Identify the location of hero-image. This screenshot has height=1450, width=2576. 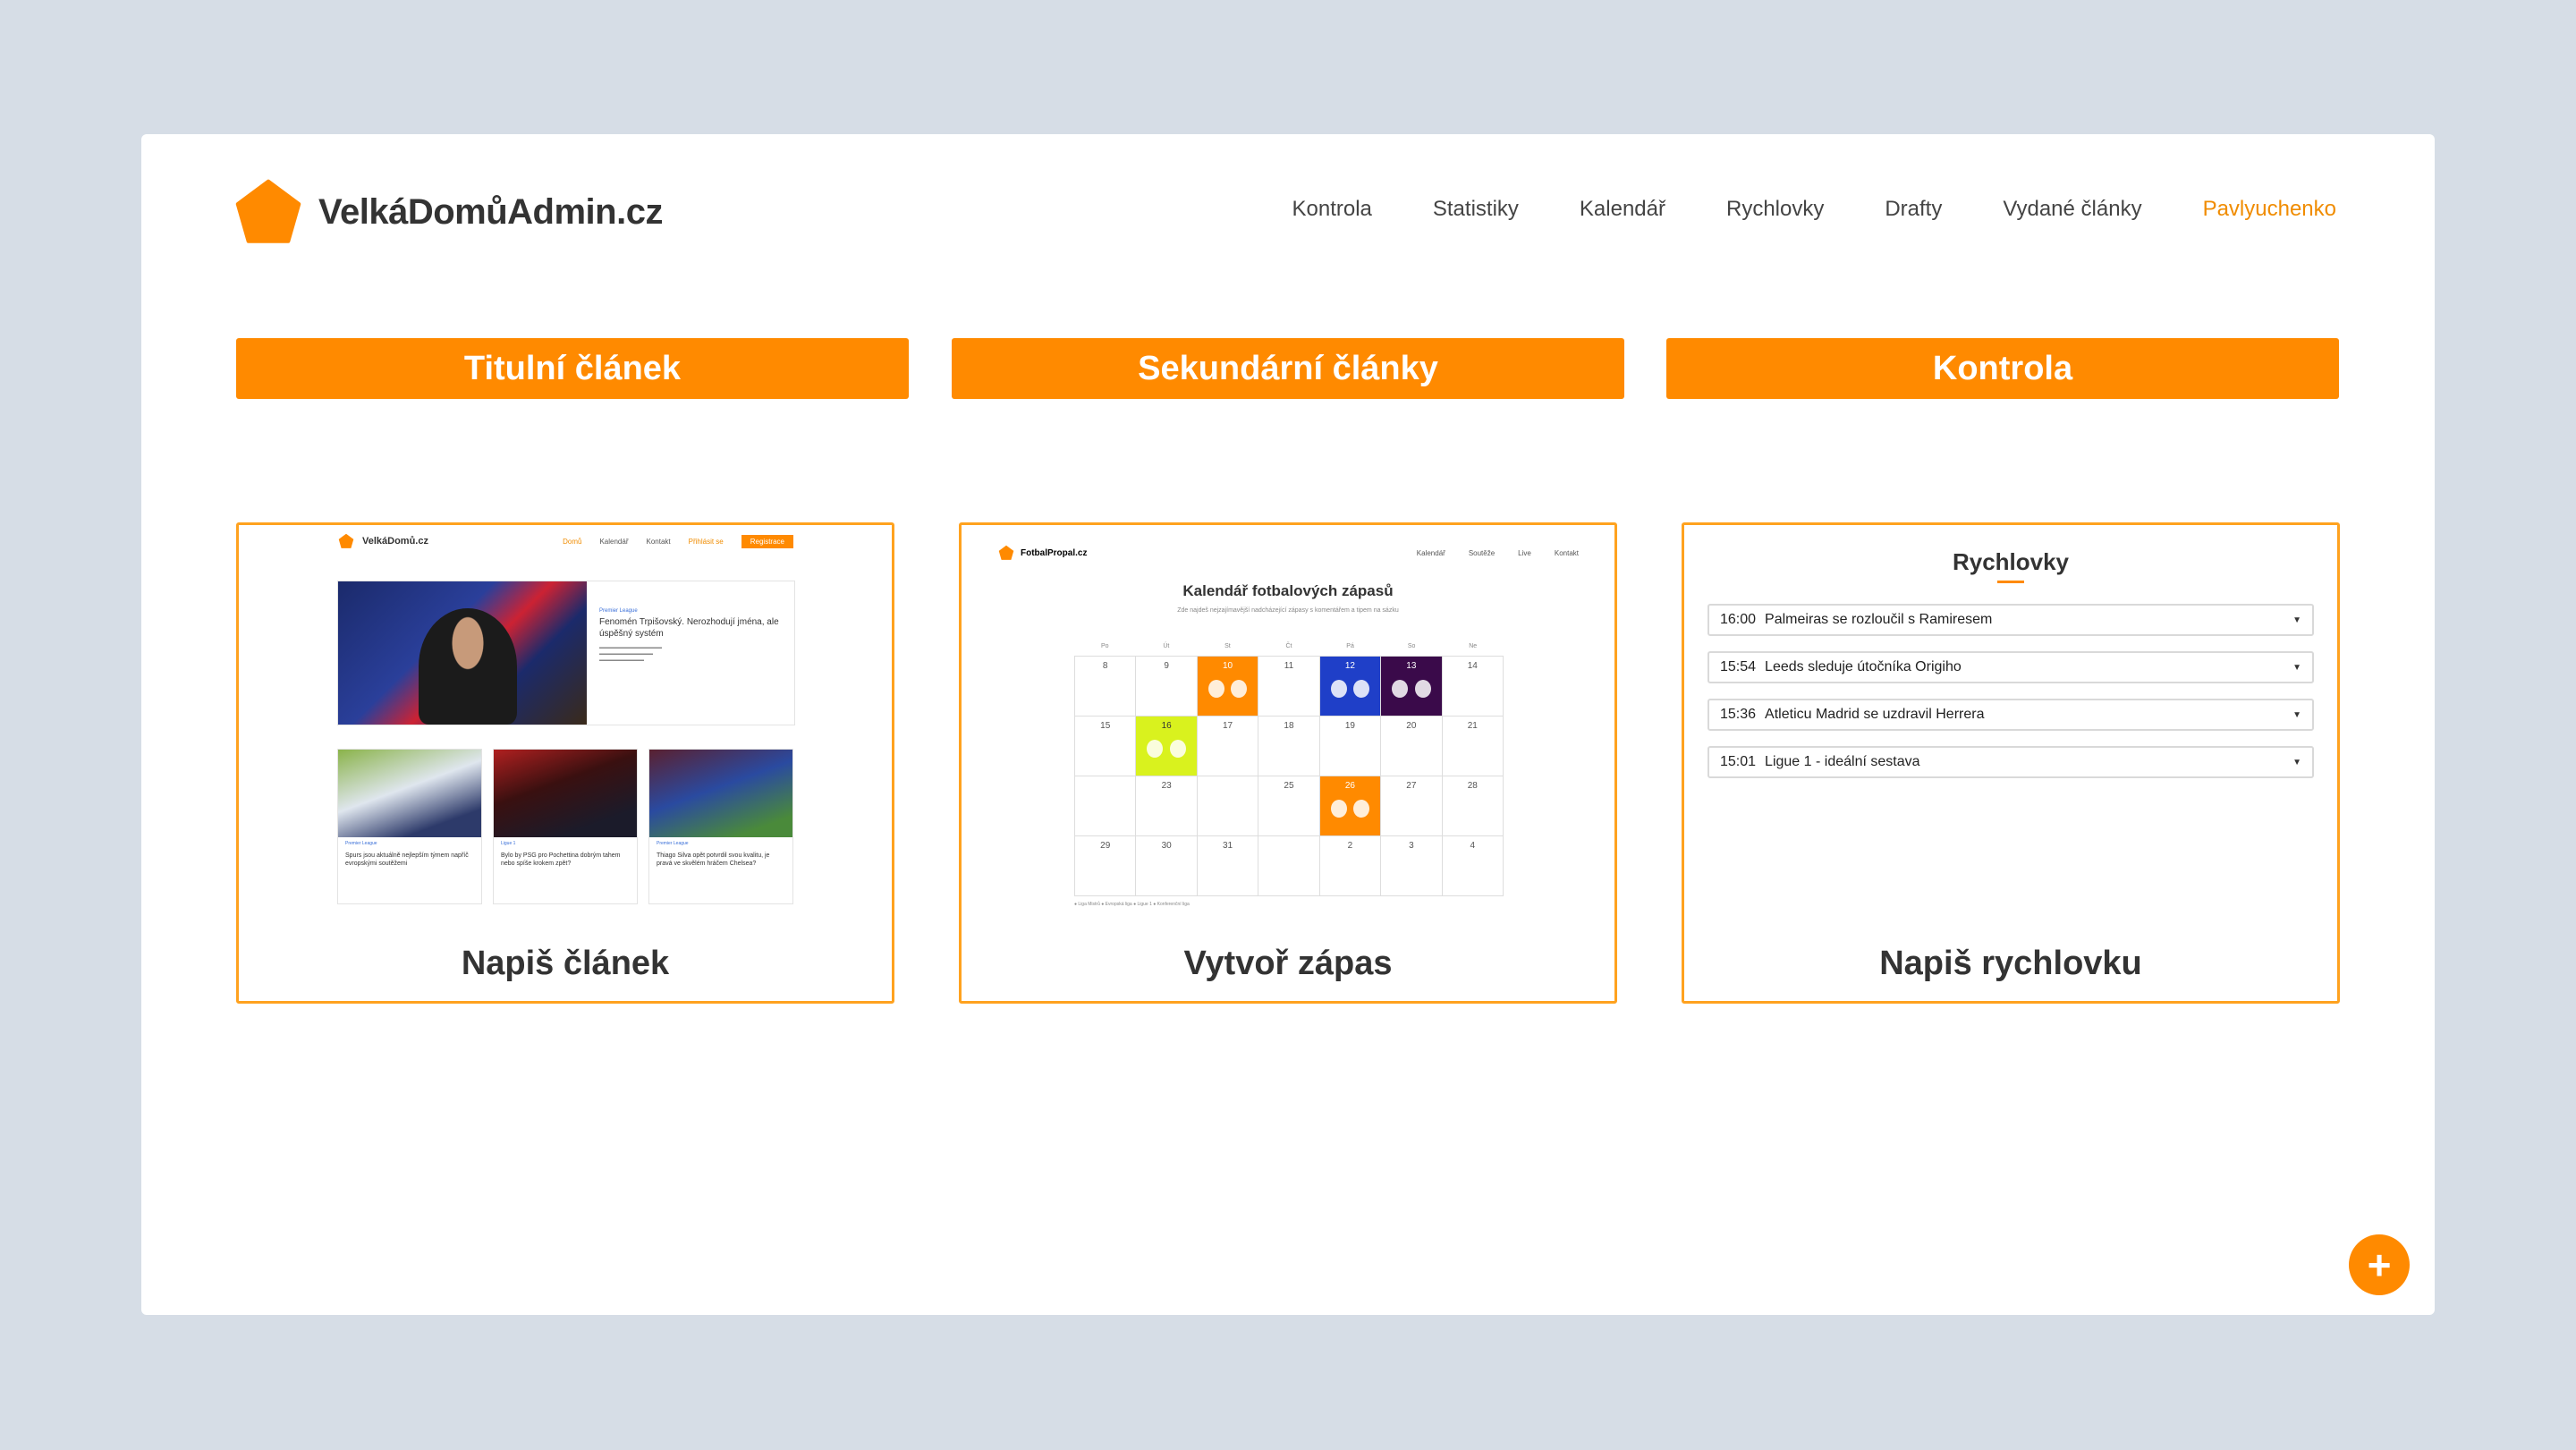
(462, 653).